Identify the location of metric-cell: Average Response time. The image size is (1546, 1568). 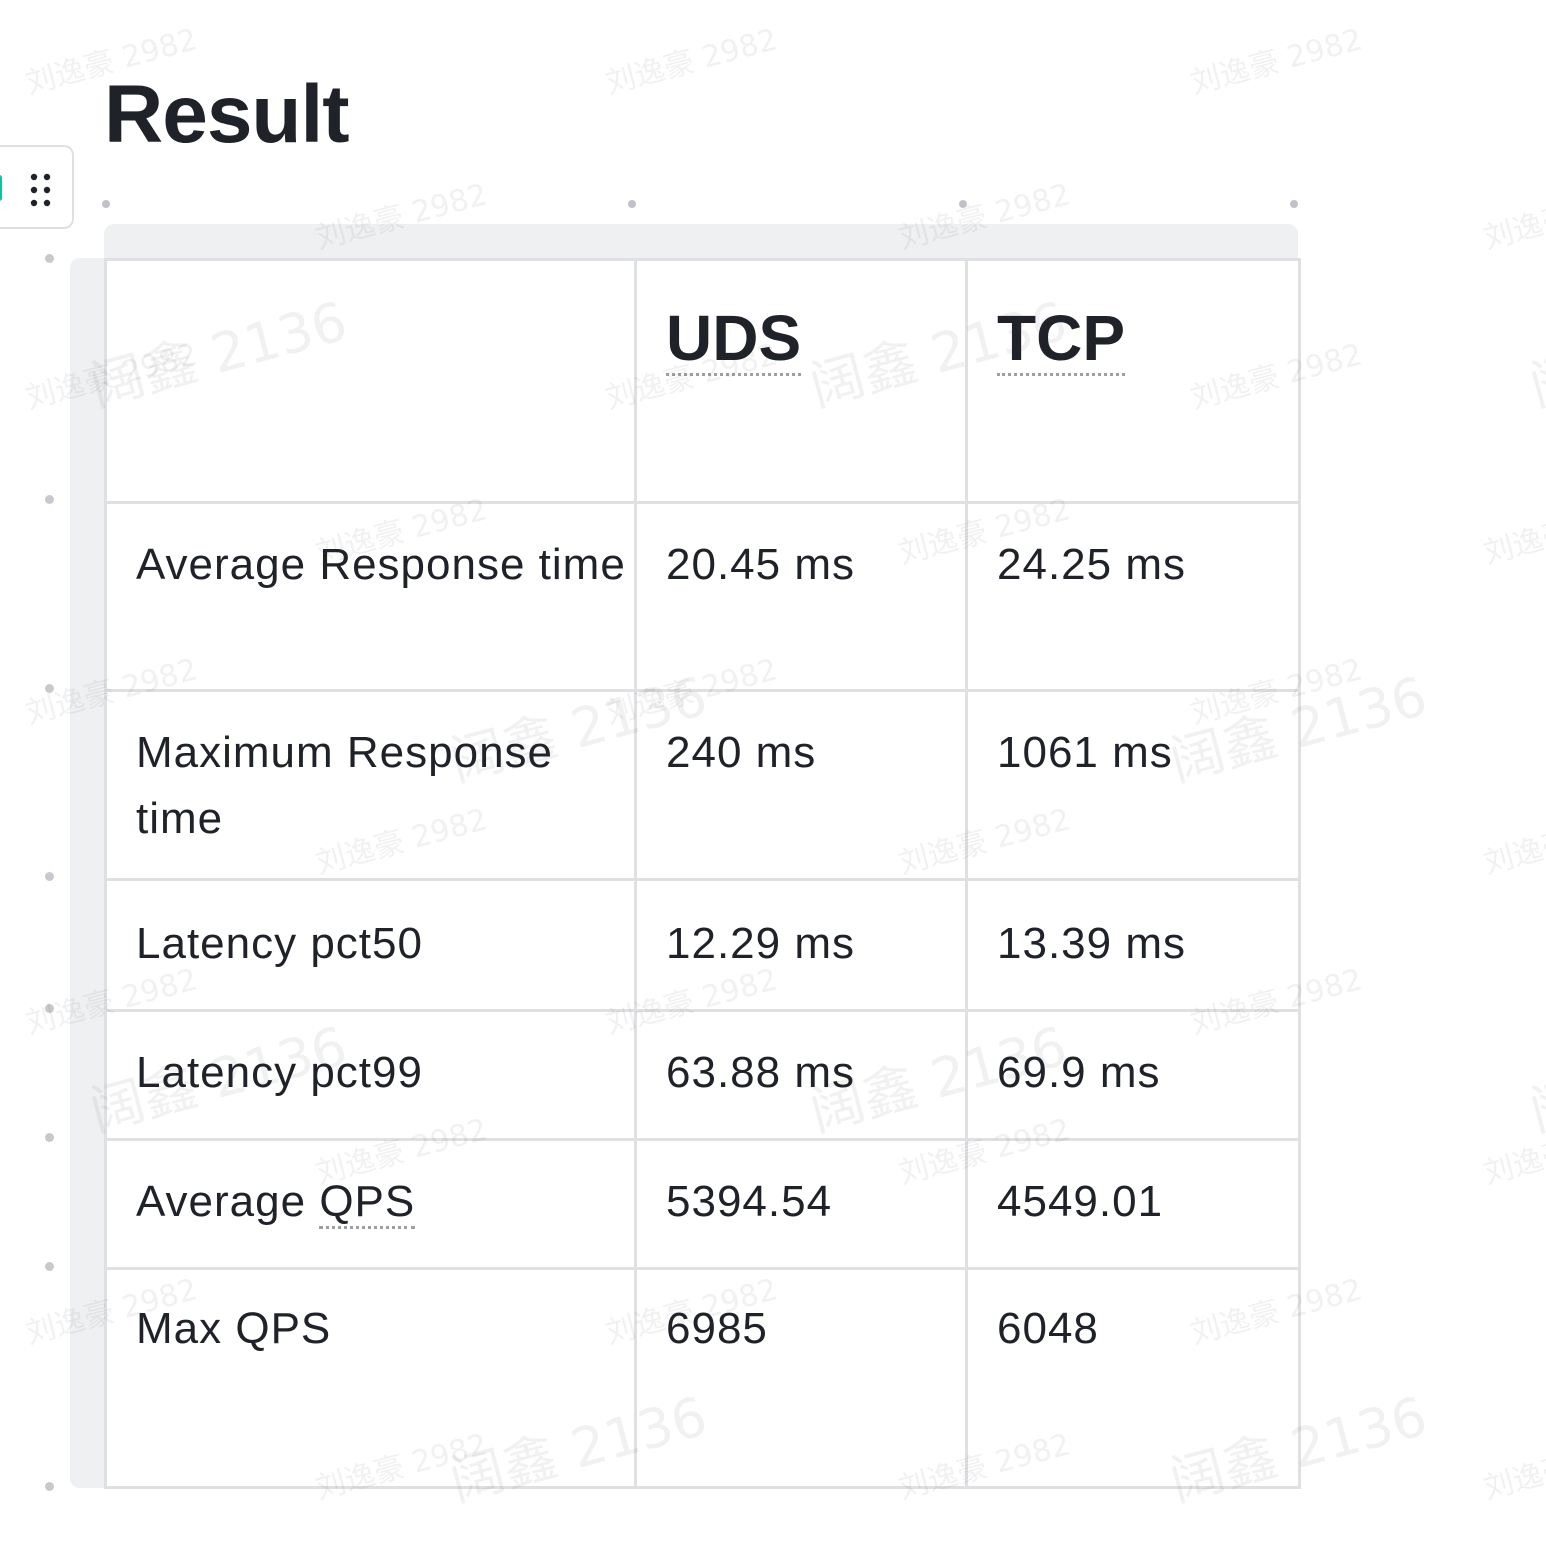
(370, 596).